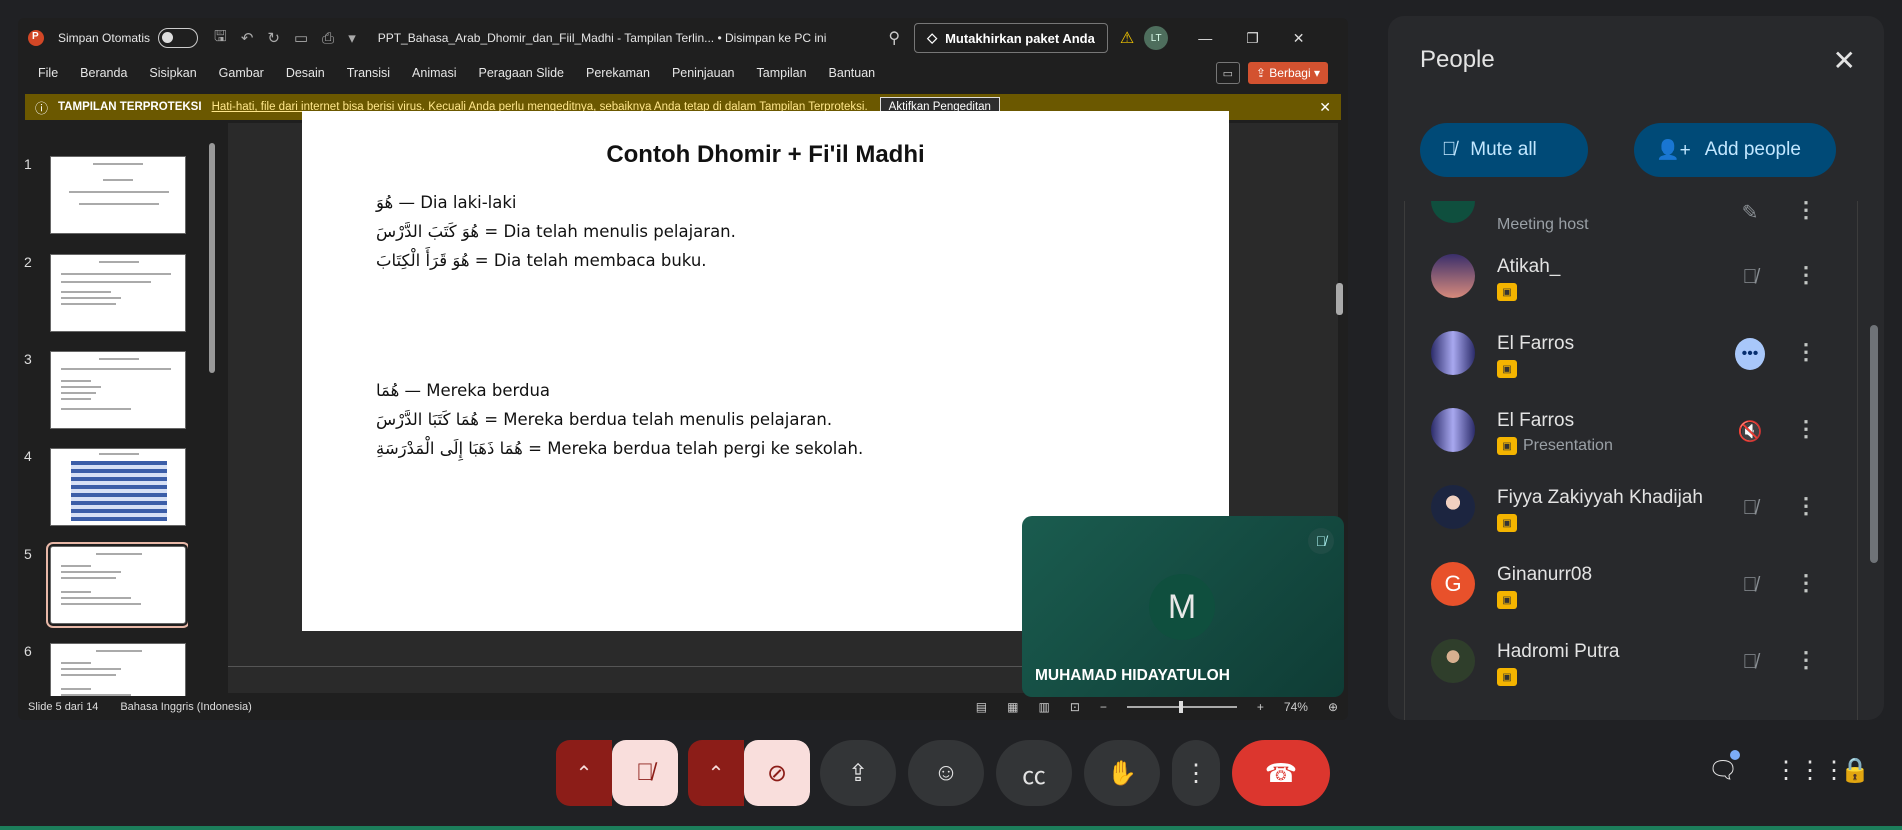  I want to click on upgrade-button: ◇ Mutakhirkan paket Anda, so click(1011, 38).